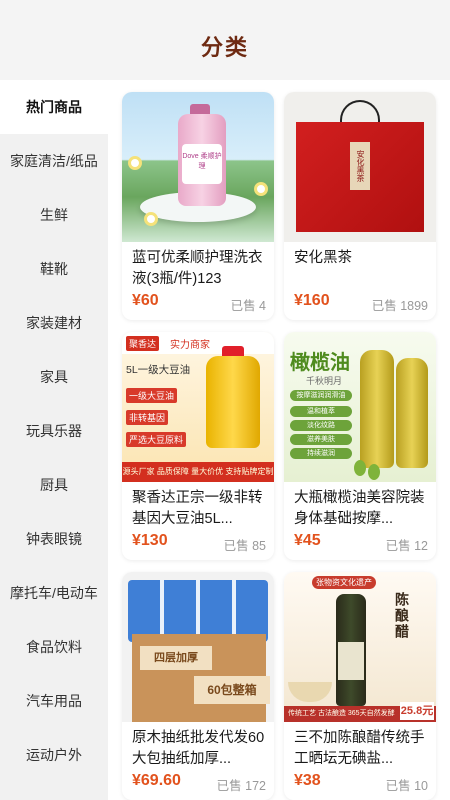 The width and height of the screenshot is (450, 800). Describe the element at coordinates (224, 47) in the screenshot. I see `page-title: 分类` at that location.